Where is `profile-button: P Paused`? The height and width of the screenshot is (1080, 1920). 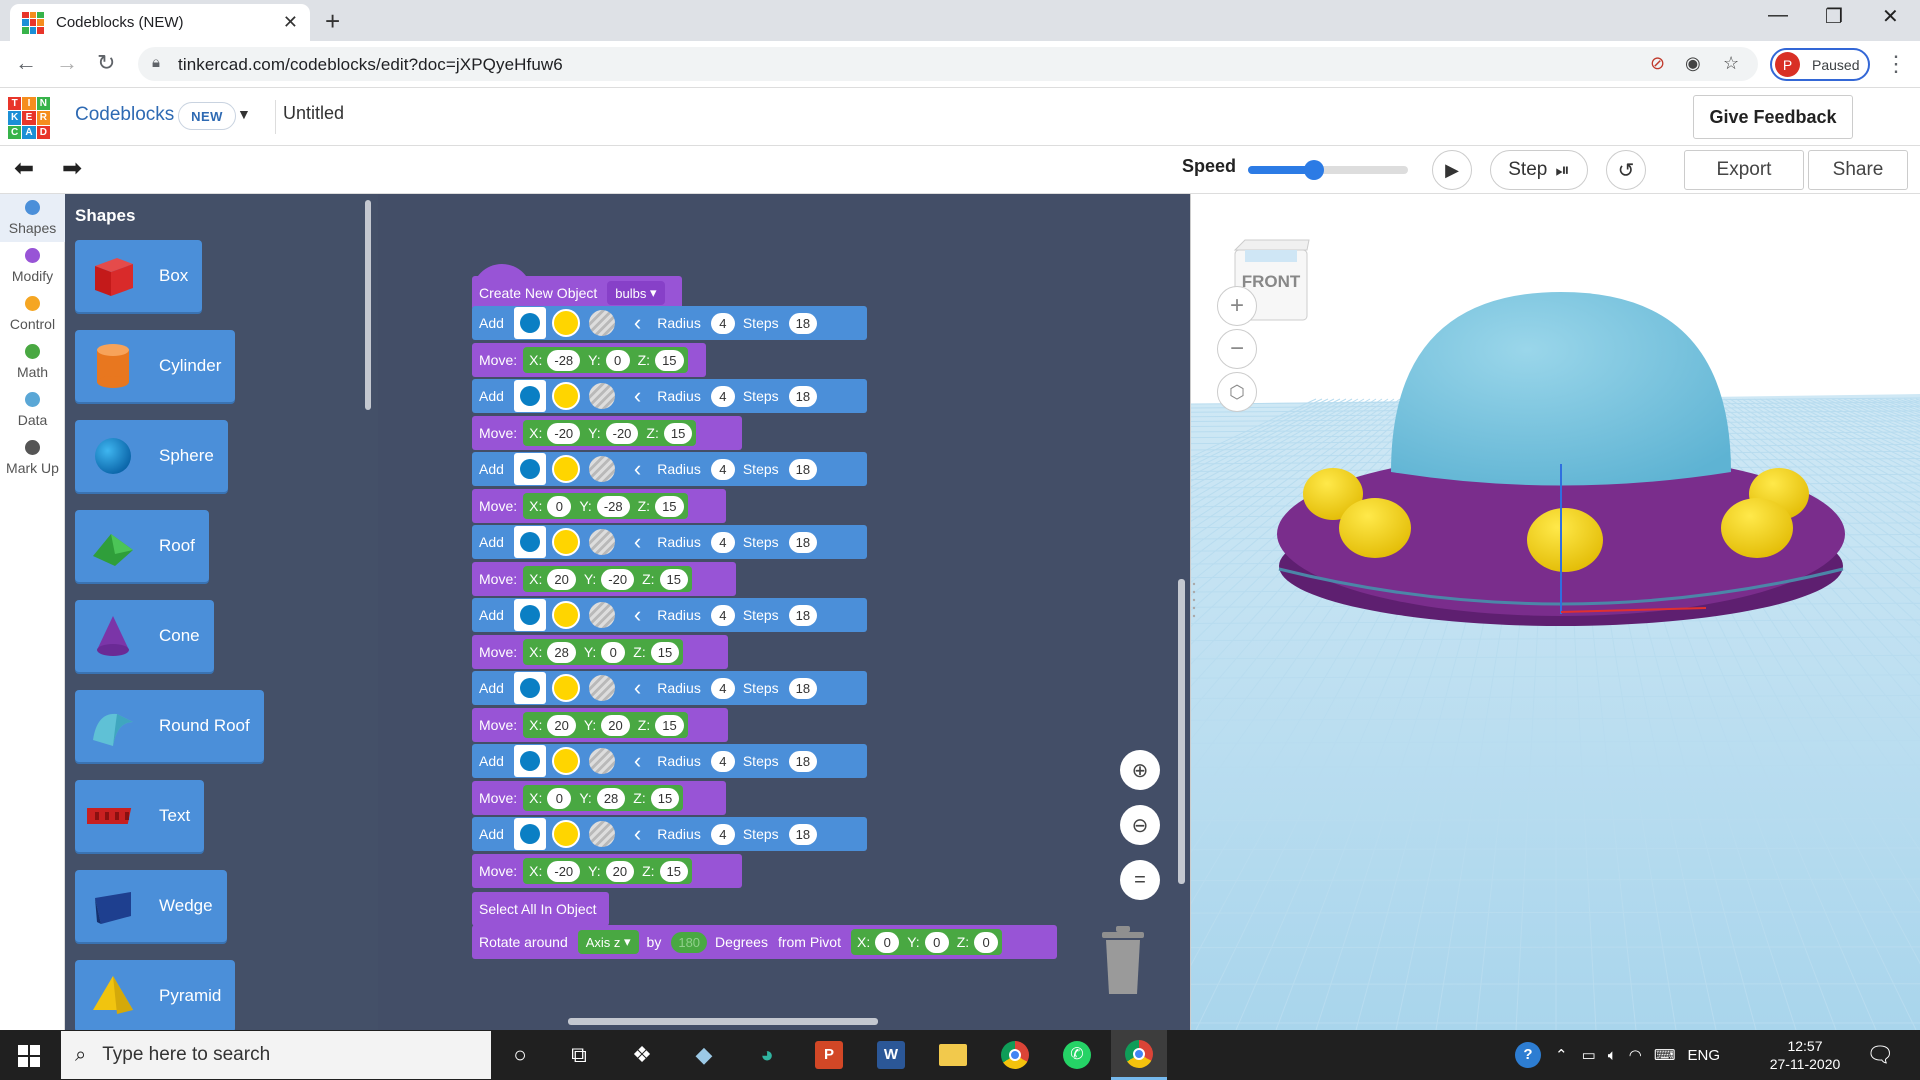
profile-button: P Paused is located at coordinates (1820, 64).